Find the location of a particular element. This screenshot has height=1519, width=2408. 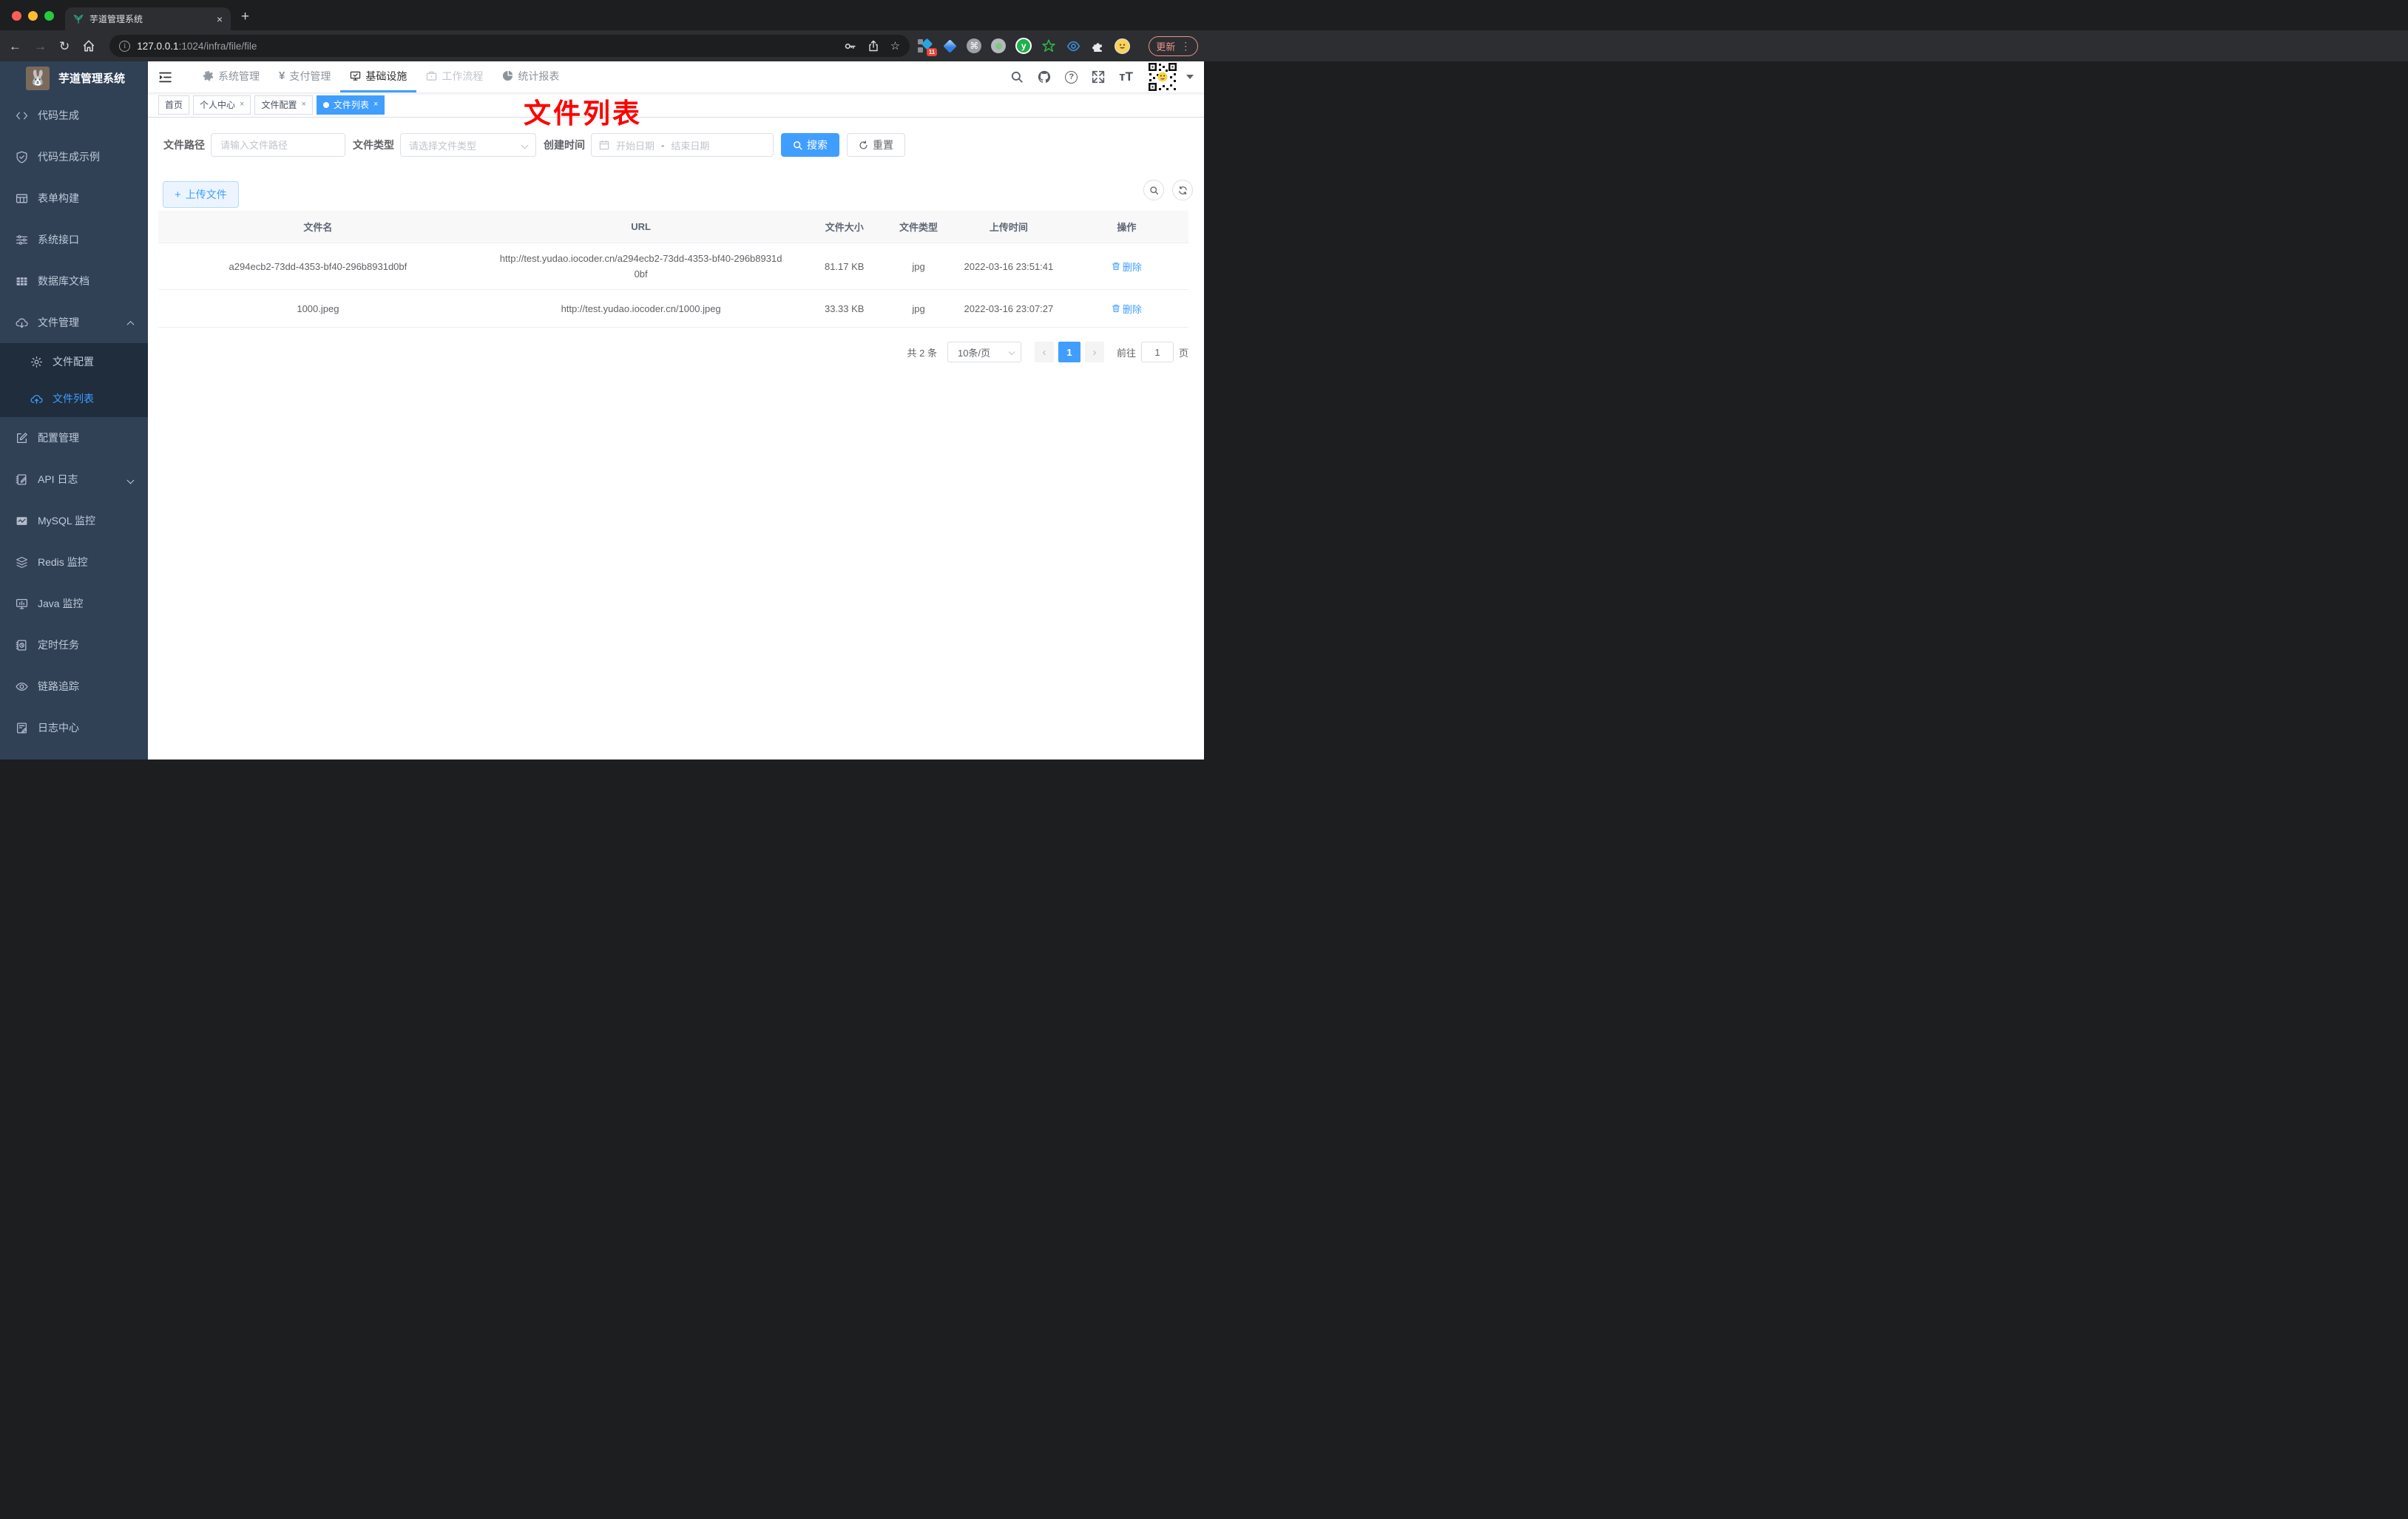

window-minimize-button is located at coordinates (33, 16).